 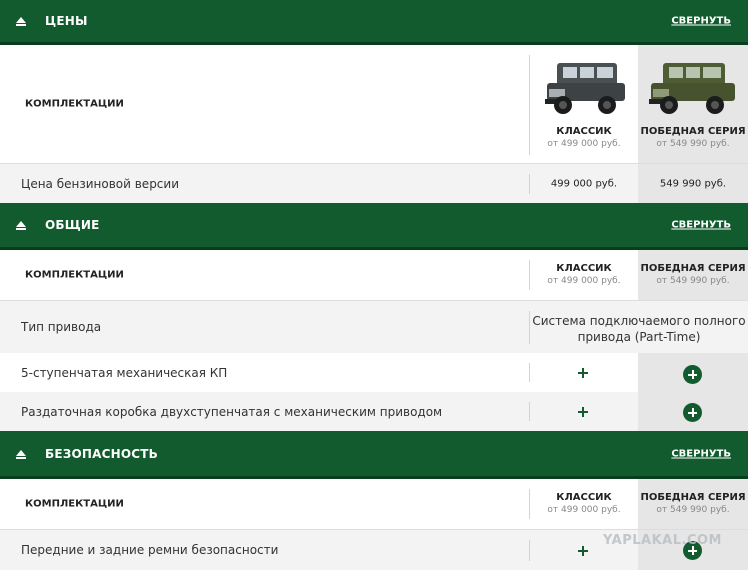 What do you see at coordinates (101, 453) in the screenshot?
I see `section-title: БЕЗОПАСНОСТЬ` at bounding box center [101, 453].